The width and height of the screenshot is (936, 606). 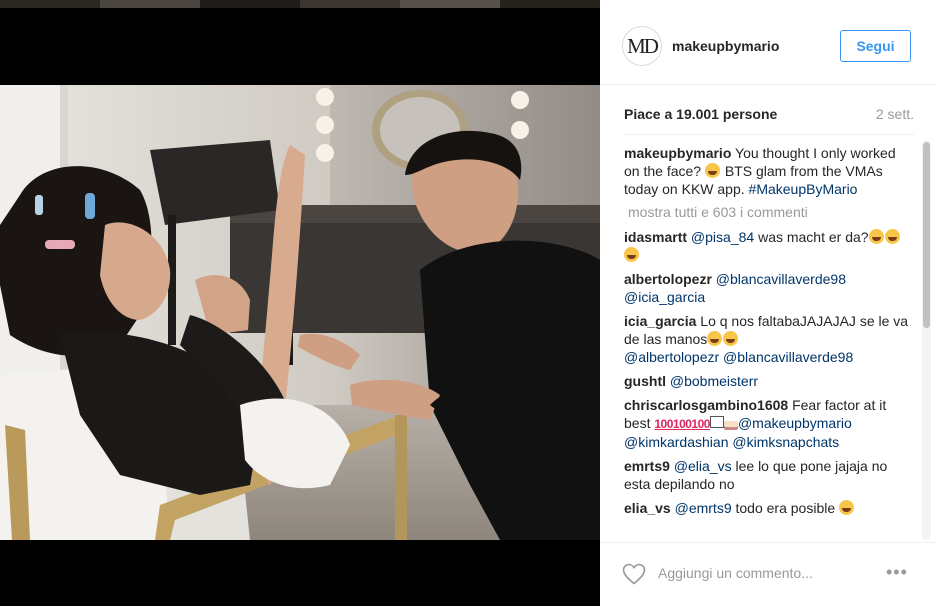 I want to click on comment-username: gushtl, so click(x=645, y=381).